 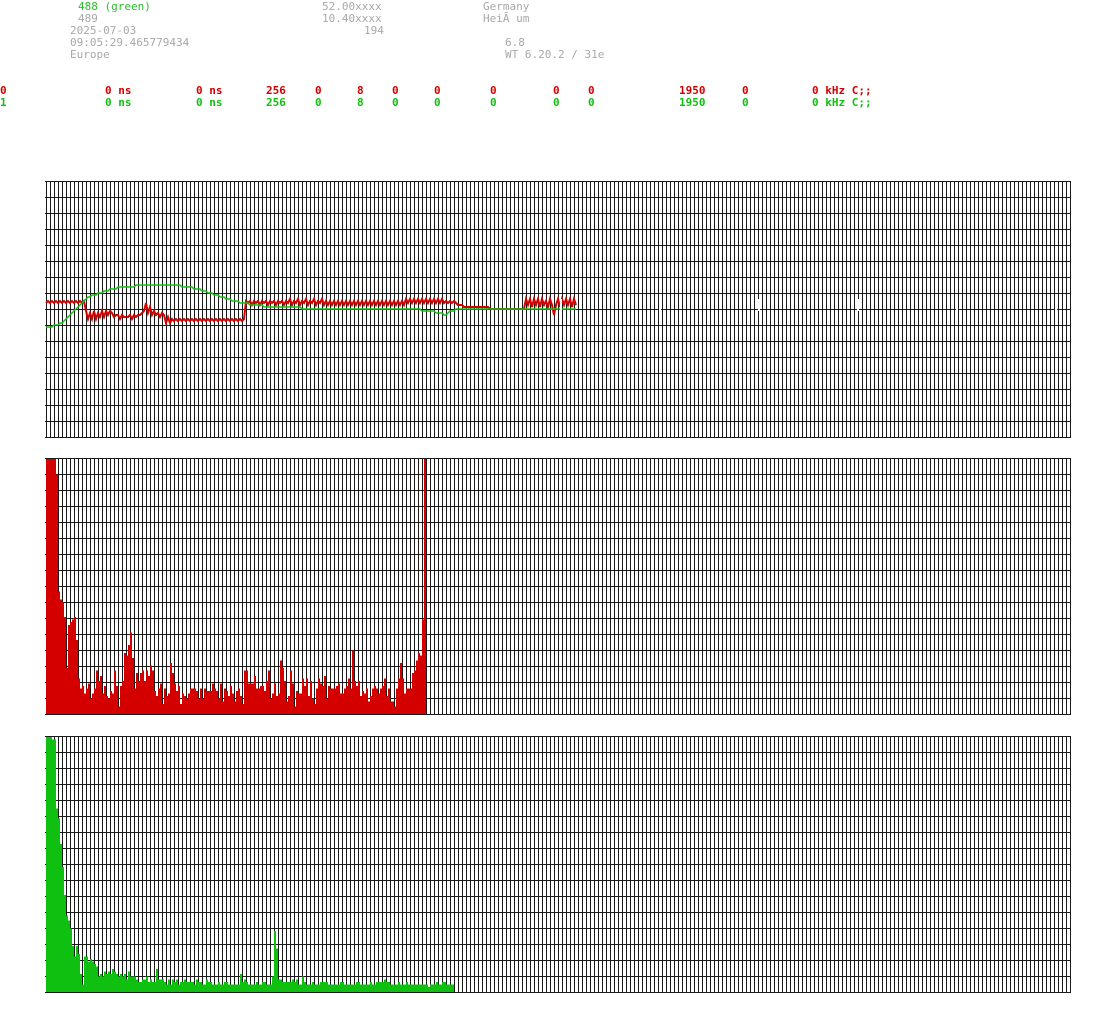 I want to click on channel-field: 256, so click(x=276, y=102).